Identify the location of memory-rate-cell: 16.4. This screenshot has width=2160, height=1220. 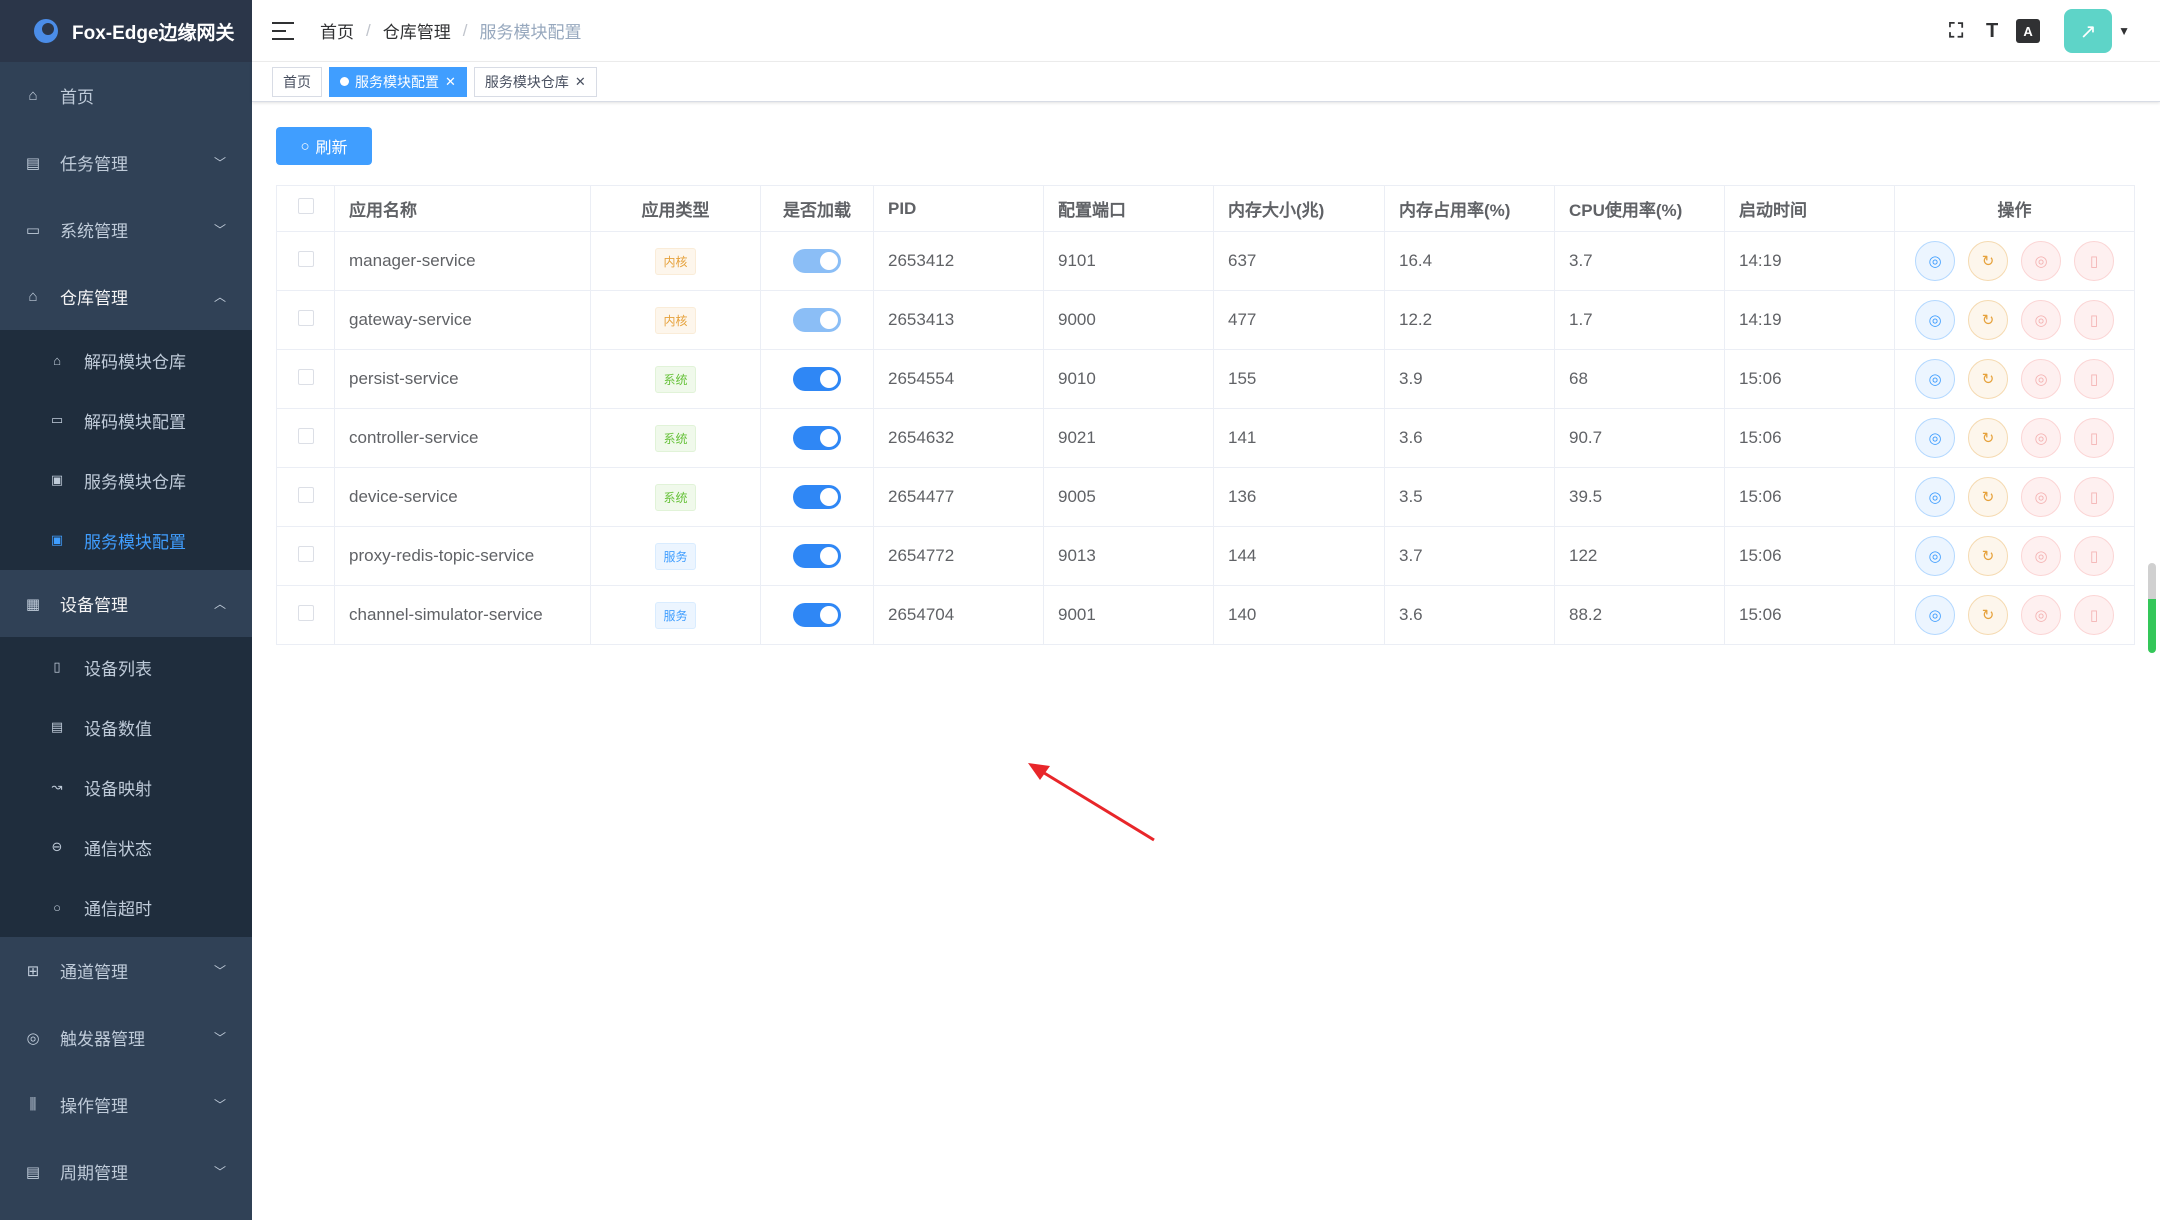
(1469, 261).